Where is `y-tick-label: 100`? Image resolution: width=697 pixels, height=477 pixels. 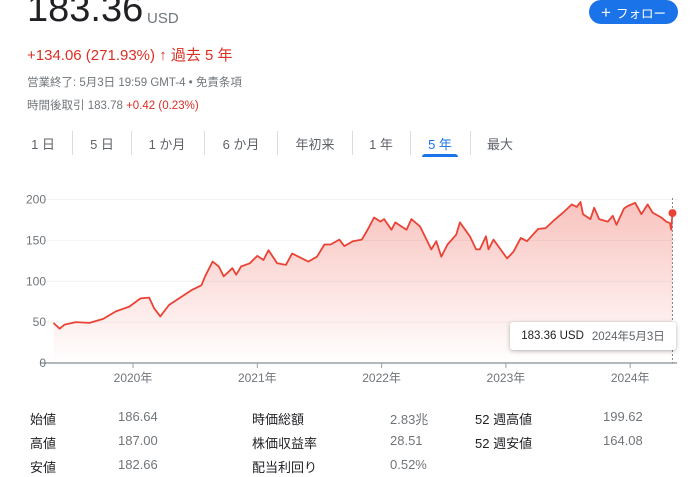 y-tick-label: 100 is located at coordinates (36, 281).